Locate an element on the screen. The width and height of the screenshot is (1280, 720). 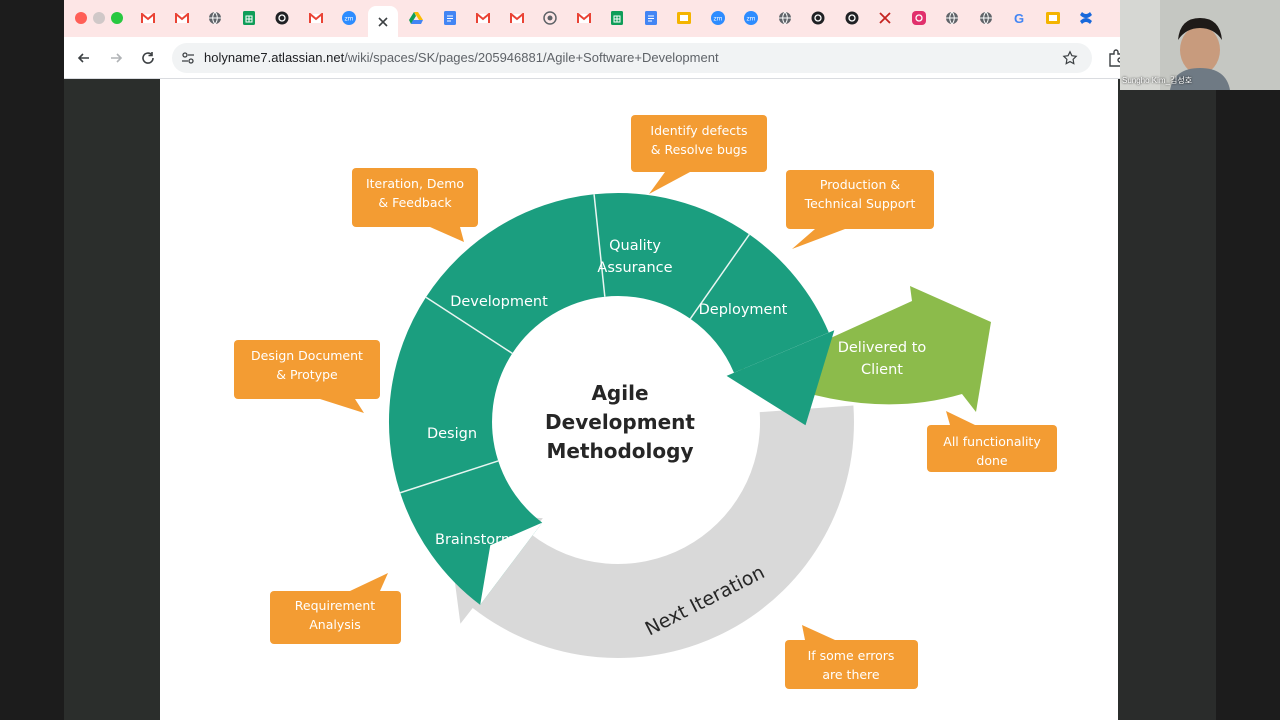
window-minimize-button is located at coordinates (99, 18).